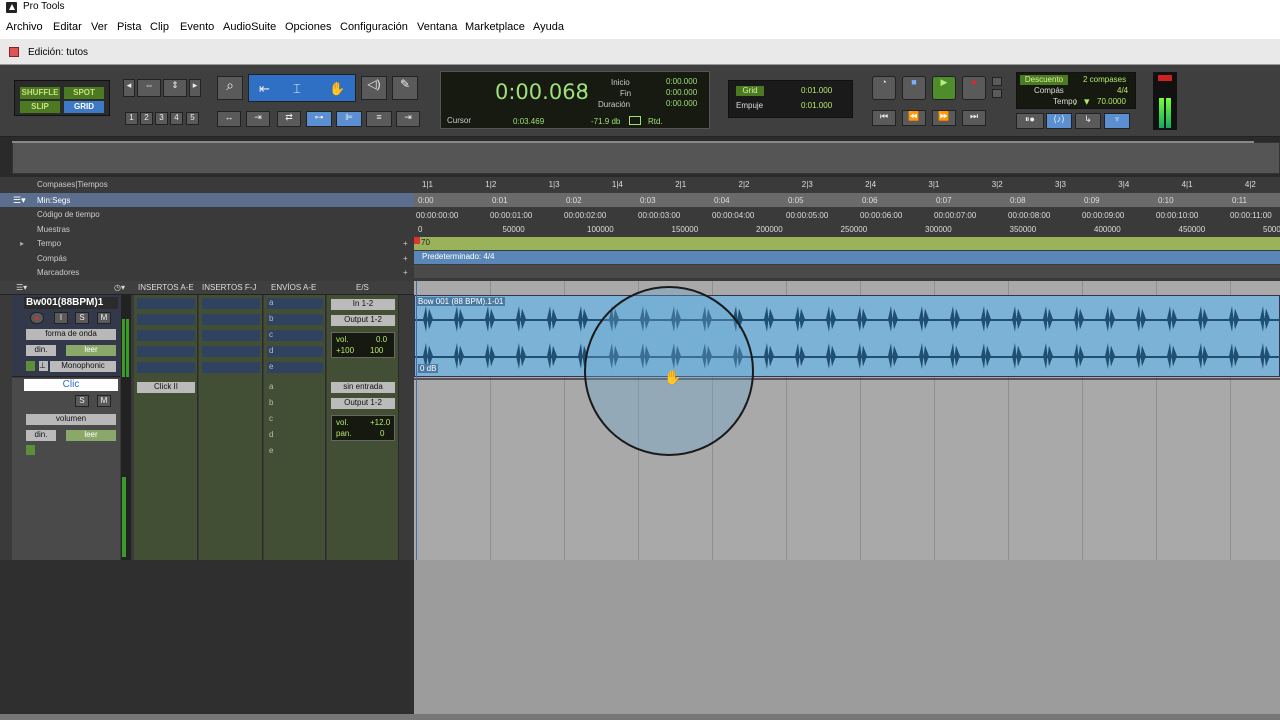  What do you see at coordinates (847, 243) in the screenshot?
I see `tempo-ruler: 70` at bounding box center [847, 243].